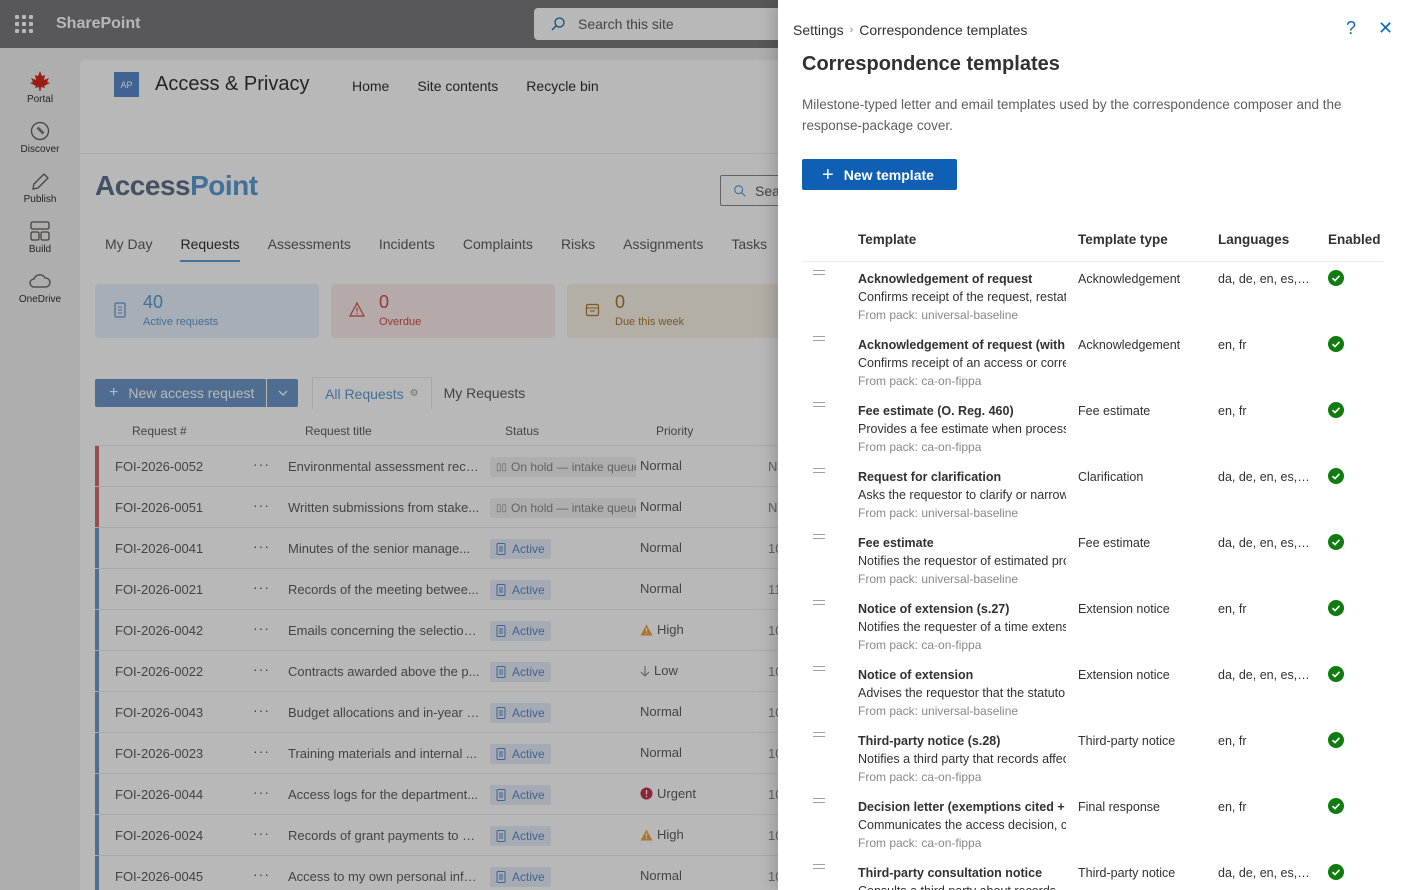 This screenshot has width=1406, height=890. Describe the element at coordinates (888, 174) in the screenshot. I see `new-template-label: New template` at that location.